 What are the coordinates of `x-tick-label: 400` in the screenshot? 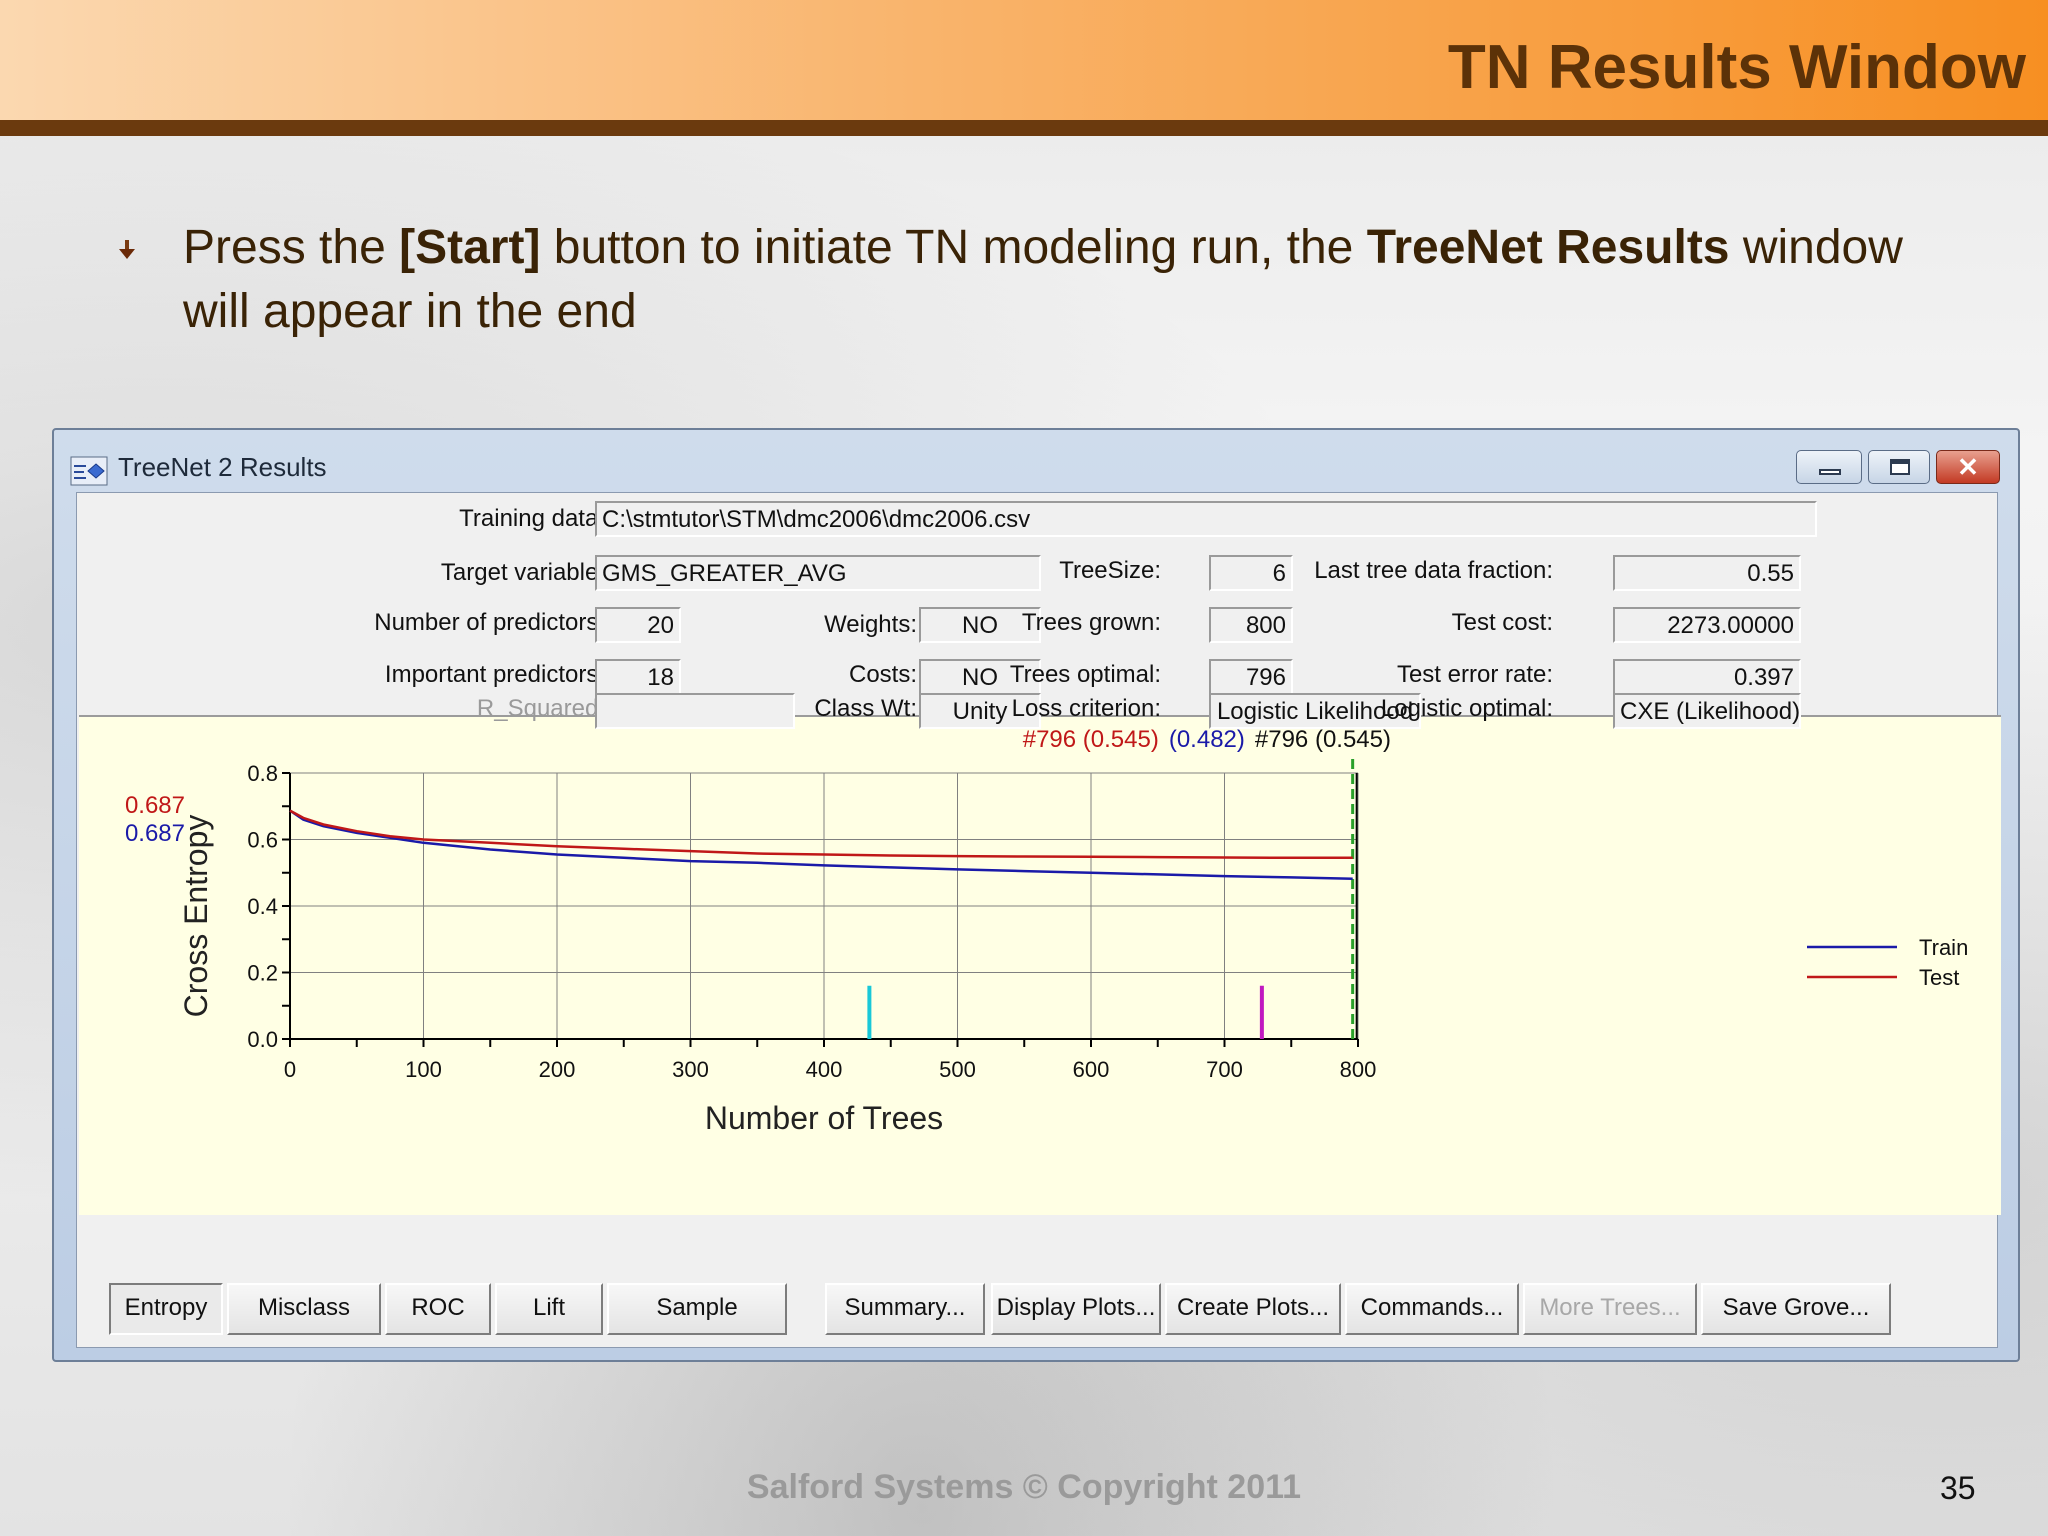 It's located at (824, 1069).